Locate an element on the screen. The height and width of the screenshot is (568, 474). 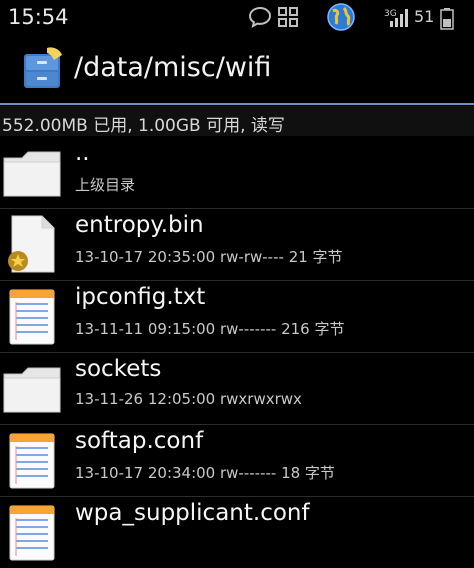
file-meta: 13-11-26 12:05:00 rwxrwxrwx is located at coordinates (188, 399).